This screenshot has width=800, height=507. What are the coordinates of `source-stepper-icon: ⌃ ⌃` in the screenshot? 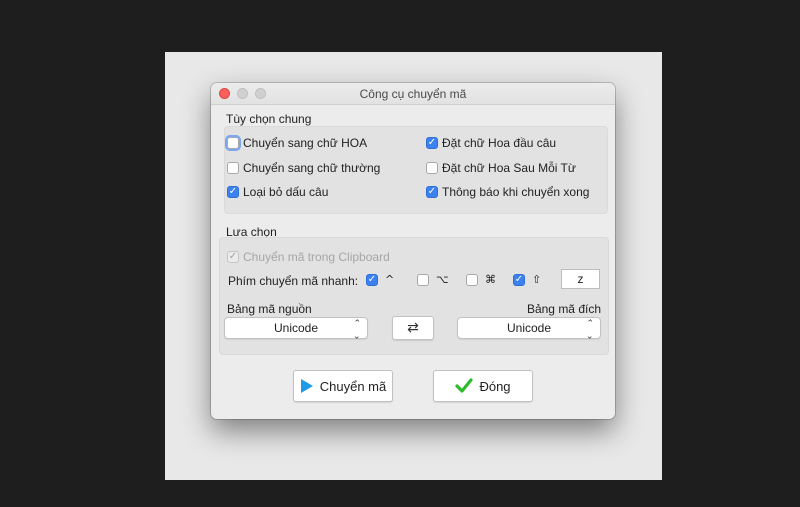 It's located at (357, 329).